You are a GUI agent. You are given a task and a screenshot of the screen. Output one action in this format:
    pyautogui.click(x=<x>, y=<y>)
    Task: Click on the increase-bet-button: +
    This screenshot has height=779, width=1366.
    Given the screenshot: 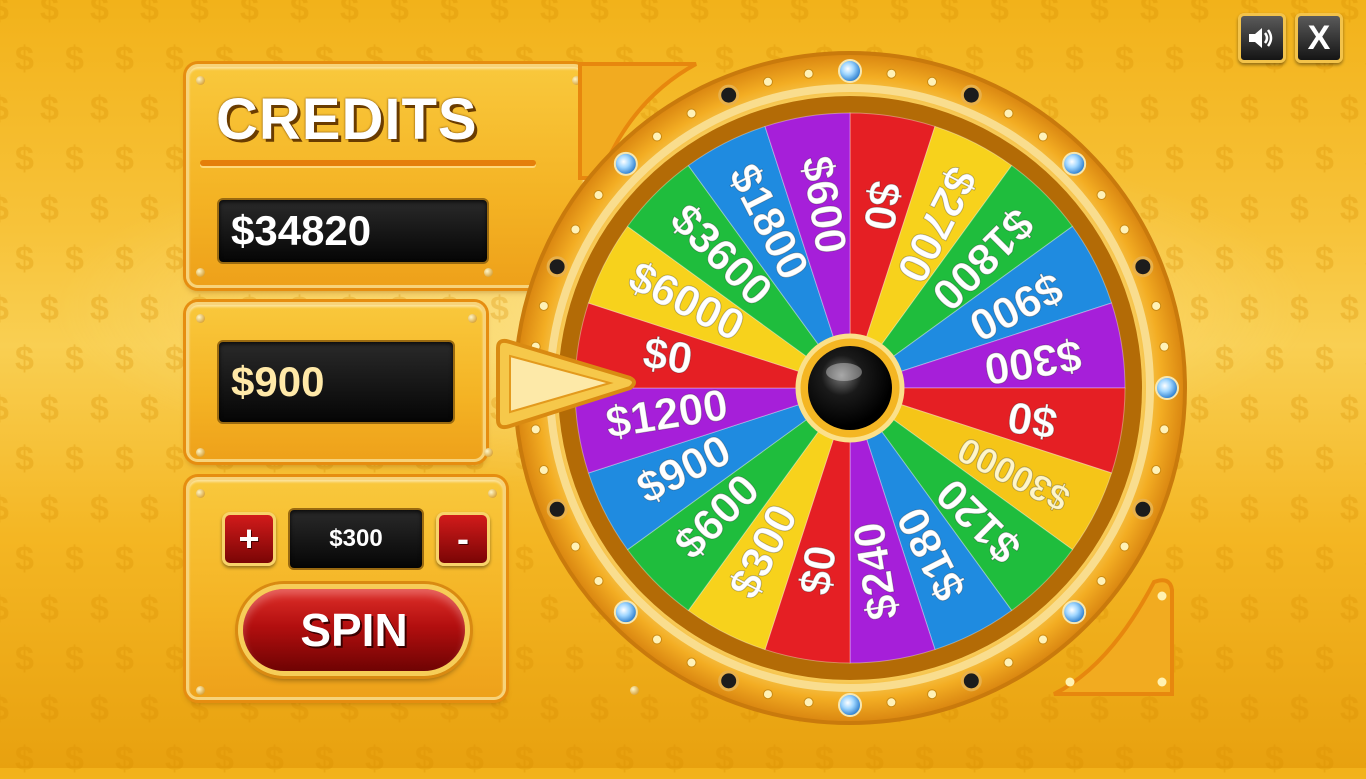 What is the action you would take?
    pyautogui.click(x=249, y=539)
    